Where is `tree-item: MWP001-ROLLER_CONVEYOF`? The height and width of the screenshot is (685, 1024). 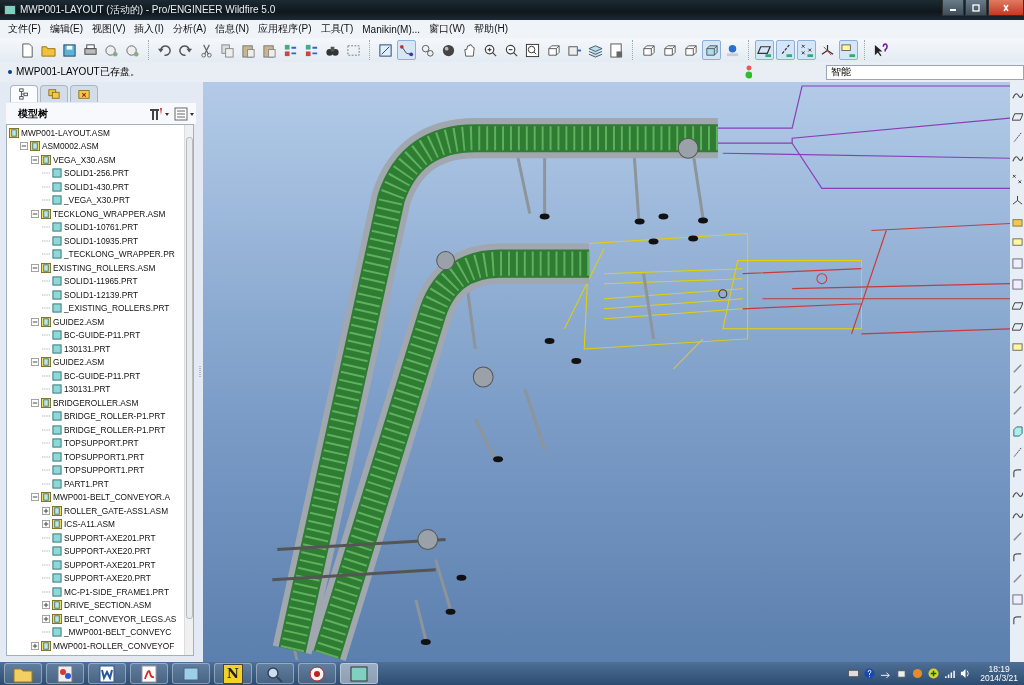 tree-item: MWP001-ROLLER_CONVEYOF is located at coordinates (95, 646).